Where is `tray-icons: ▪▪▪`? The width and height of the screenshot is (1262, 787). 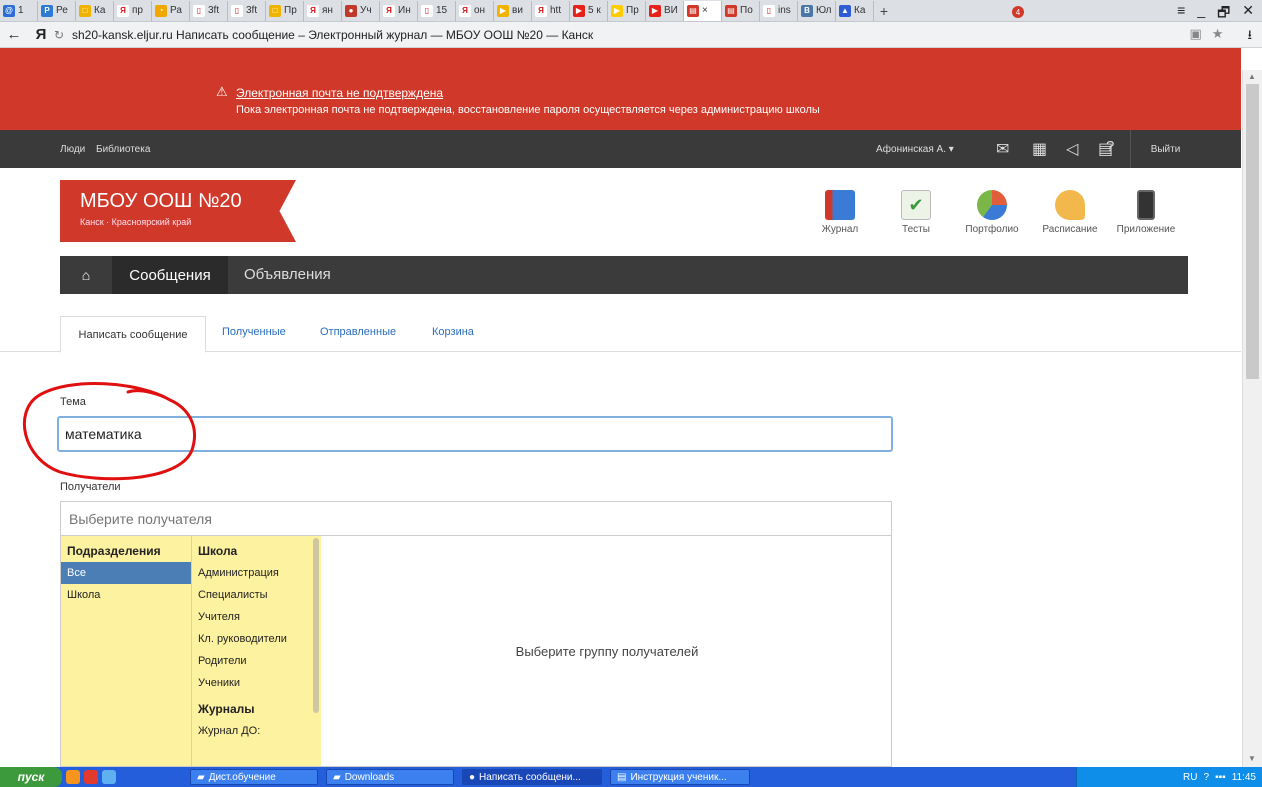
tray-icons: ▪▪▪ is located at coordinates (1220, 777).